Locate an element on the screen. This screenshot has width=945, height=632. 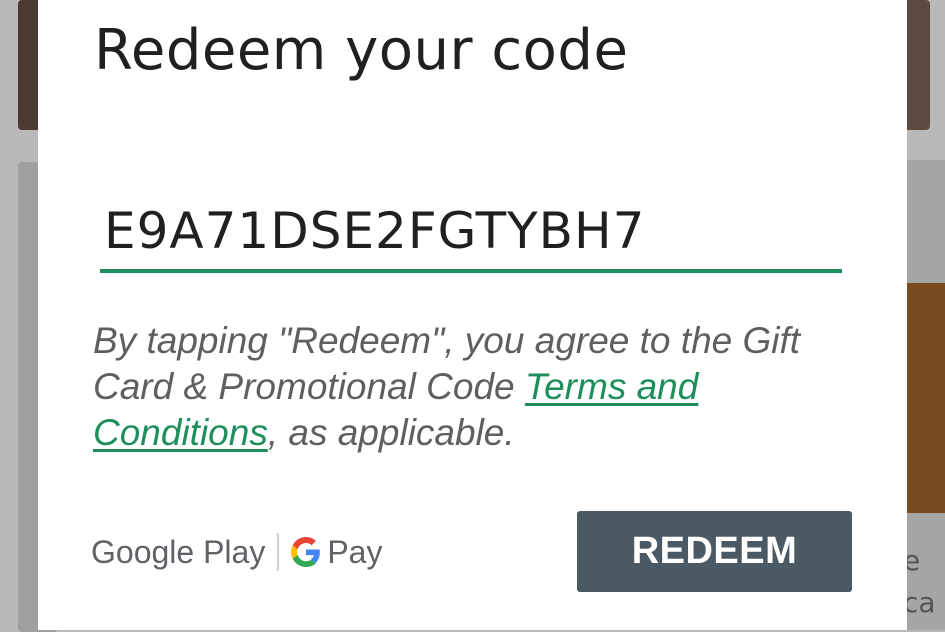
google-pay-logo: Pay is located at coordinates (336, 552).